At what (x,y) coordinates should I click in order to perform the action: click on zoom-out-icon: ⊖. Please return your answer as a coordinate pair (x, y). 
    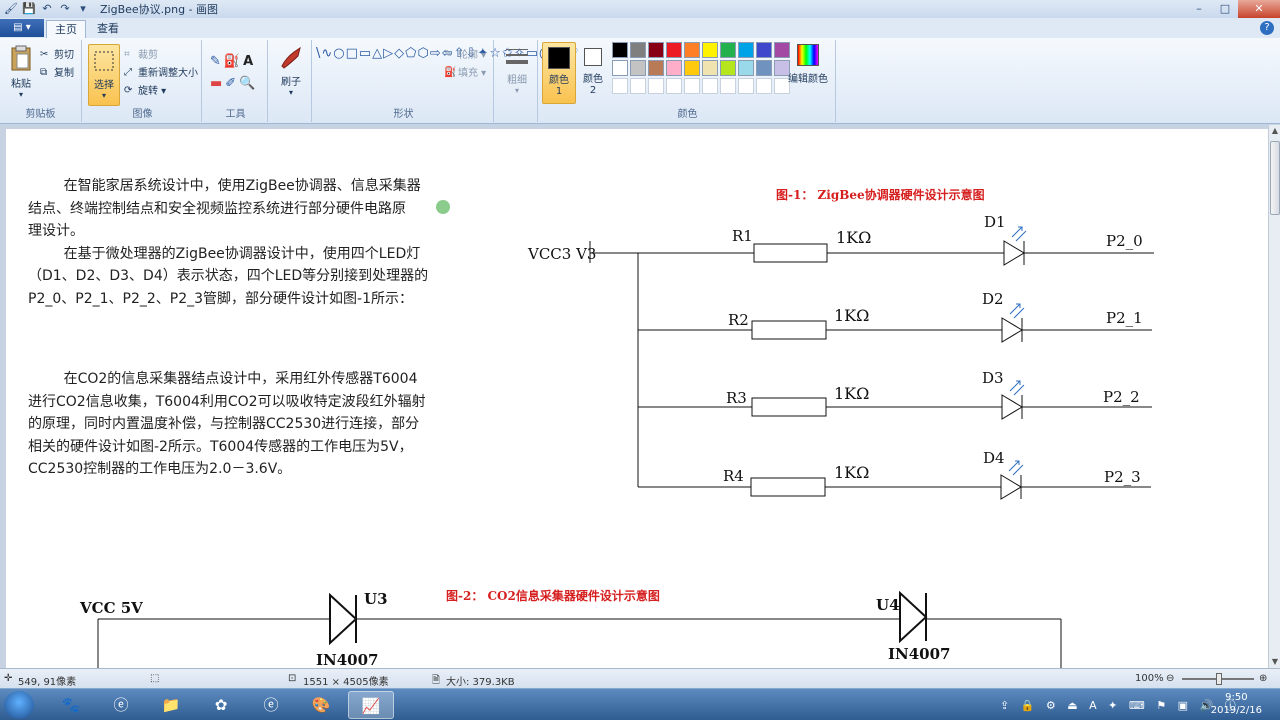
    Looking at the image, I should click on (1170, 678).